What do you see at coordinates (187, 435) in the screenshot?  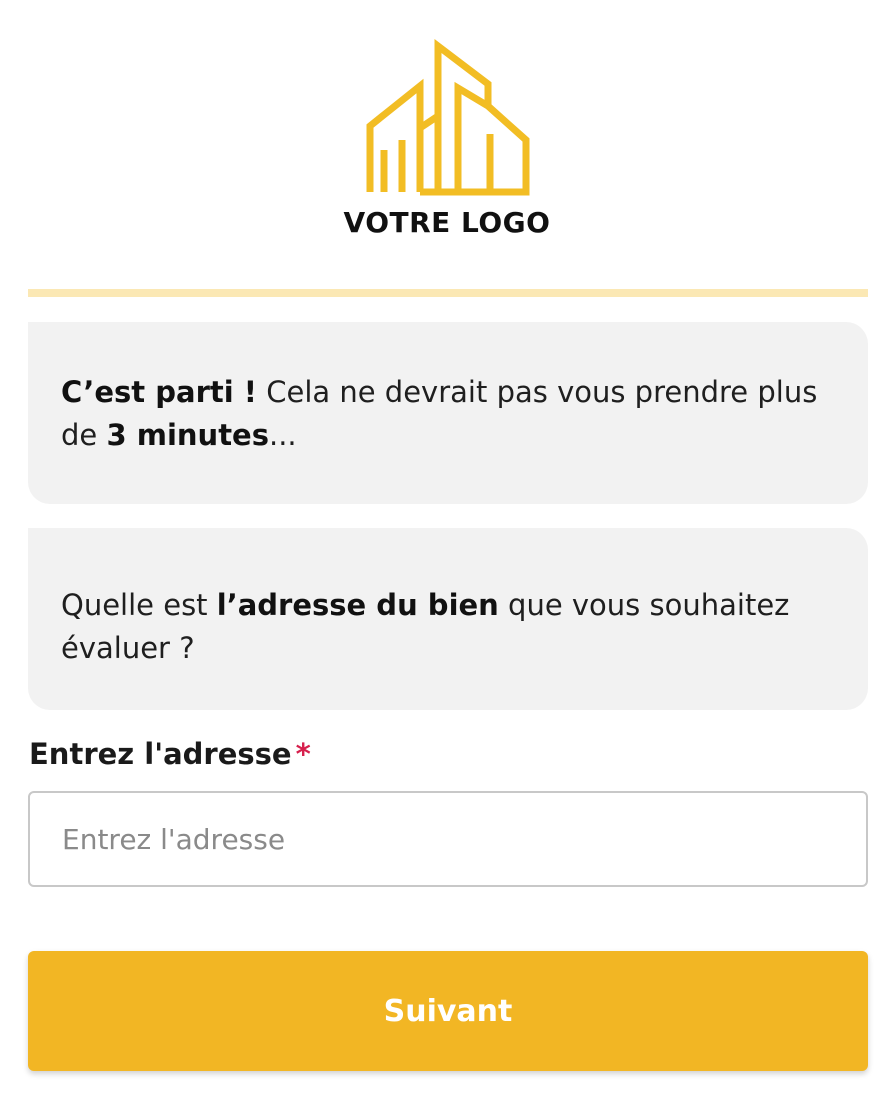 I see `intro-duration: 3 minutes` at bounding box center [187, 435].